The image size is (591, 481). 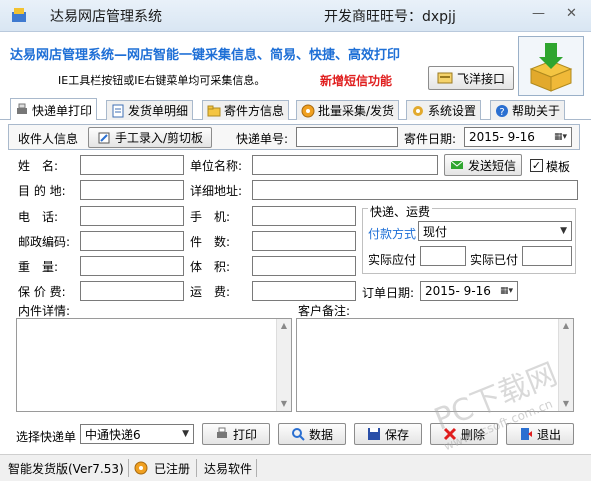 I want to click on volume-input, so click(x=304, y=266).